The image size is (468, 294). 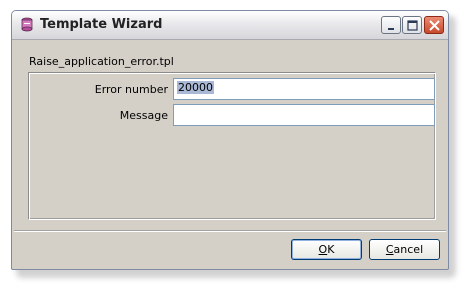 I want to click on ok-button: OK, so click(x=326, y=249).